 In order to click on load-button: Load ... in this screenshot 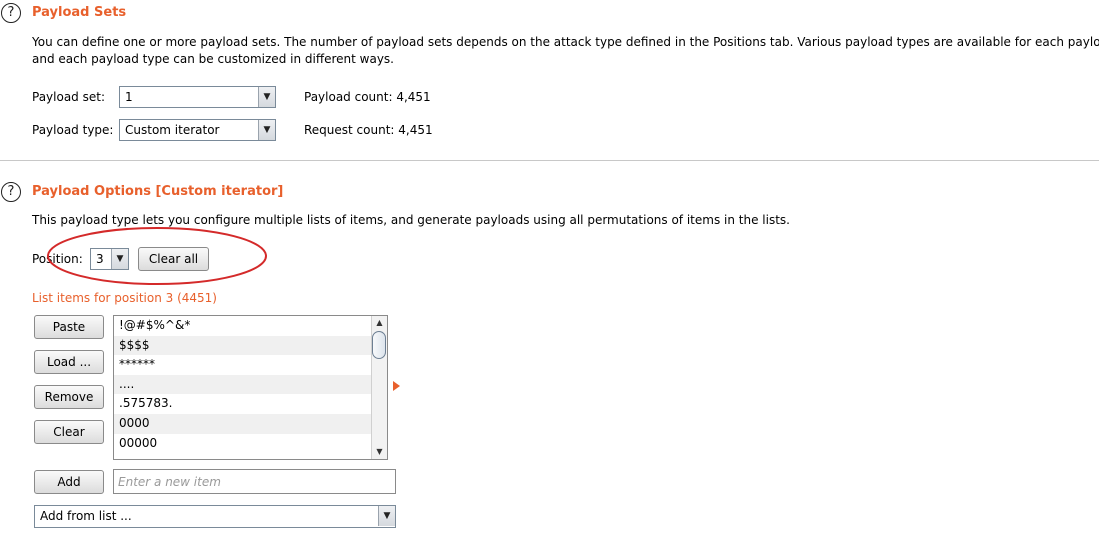, I will do `click(69, 362)`.